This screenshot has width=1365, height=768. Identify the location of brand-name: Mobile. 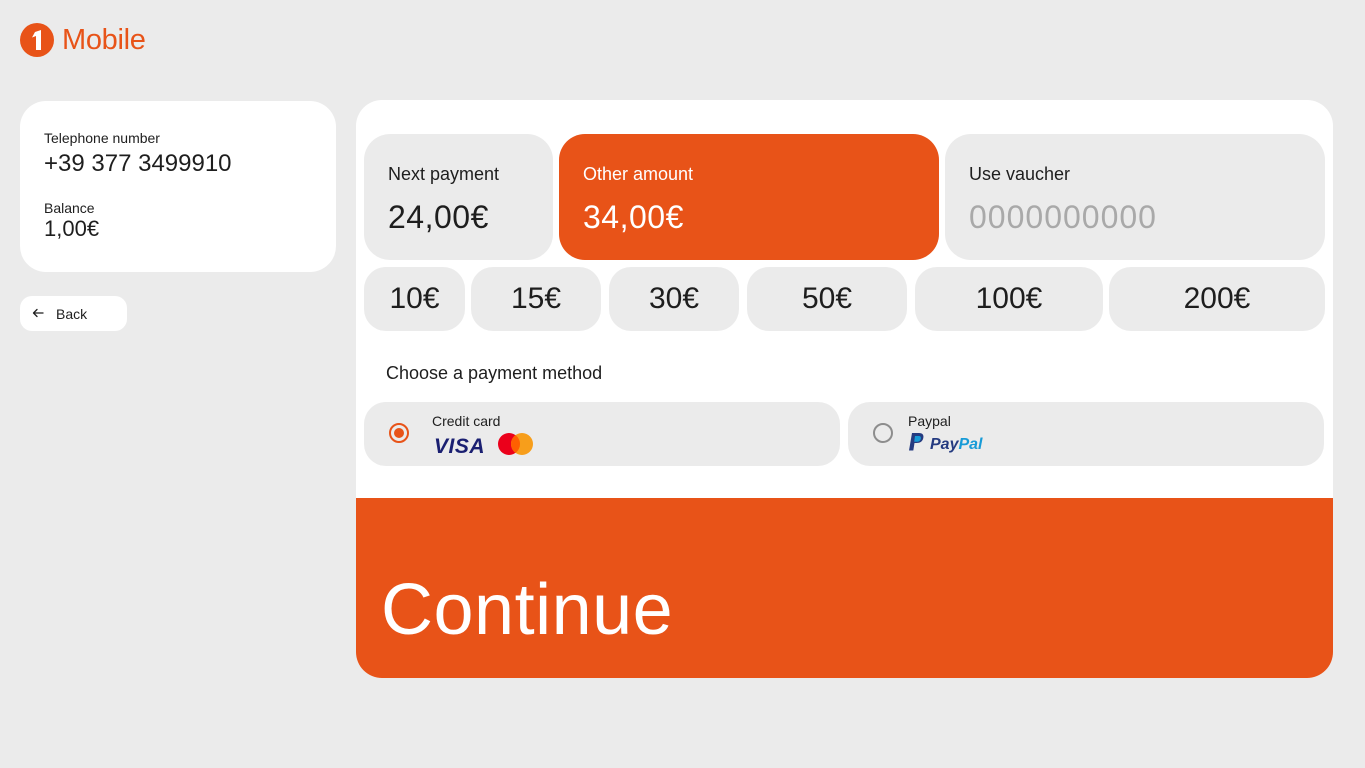
(104, 39).